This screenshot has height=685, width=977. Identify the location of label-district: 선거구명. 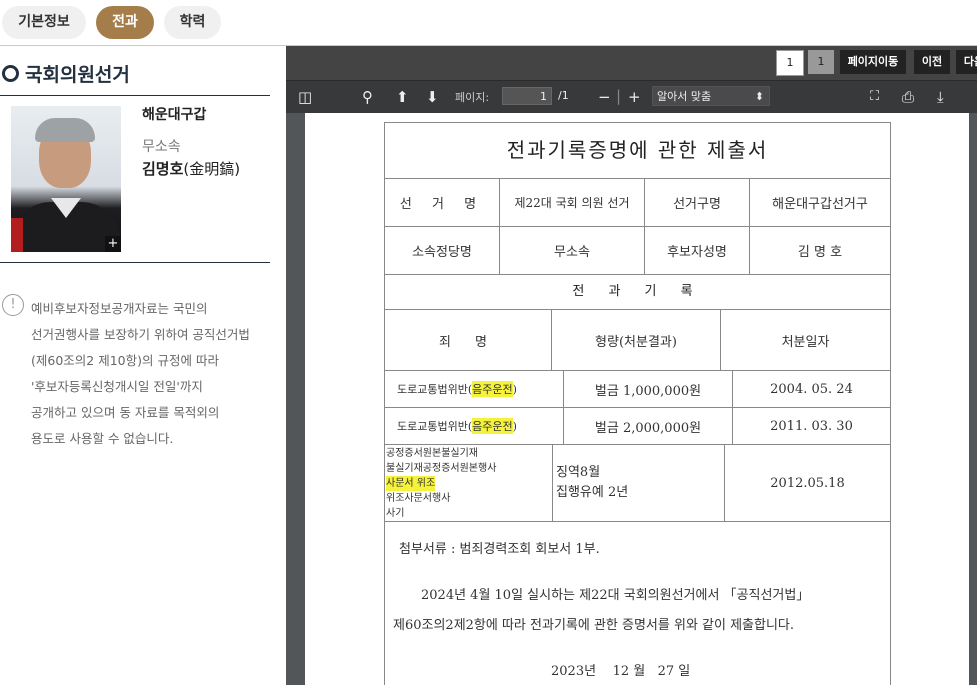
(697, 202).